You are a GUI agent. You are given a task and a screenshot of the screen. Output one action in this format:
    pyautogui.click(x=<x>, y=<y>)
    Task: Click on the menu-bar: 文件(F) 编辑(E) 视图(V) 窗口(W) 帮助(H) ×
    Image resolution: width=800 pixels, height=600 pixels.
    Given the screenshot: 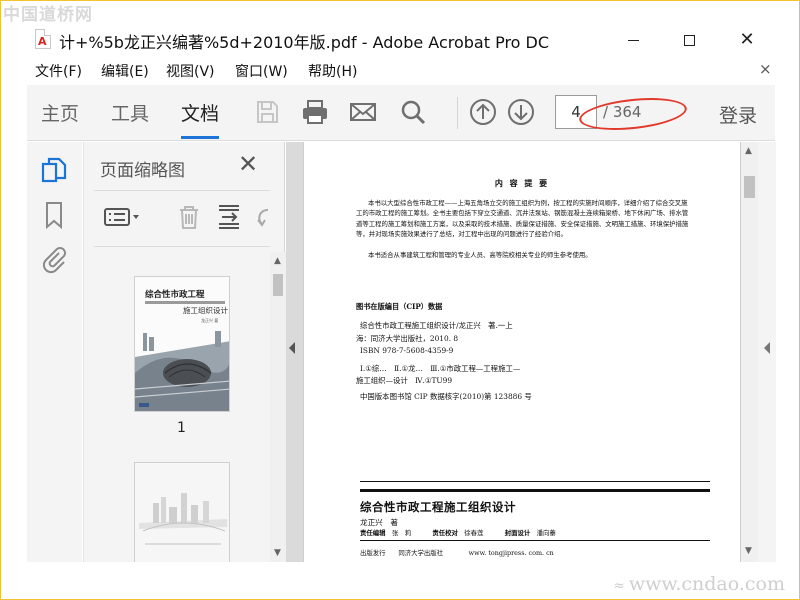 What is the action you would take?
    pyautogui.click(x=400, y=71)
    